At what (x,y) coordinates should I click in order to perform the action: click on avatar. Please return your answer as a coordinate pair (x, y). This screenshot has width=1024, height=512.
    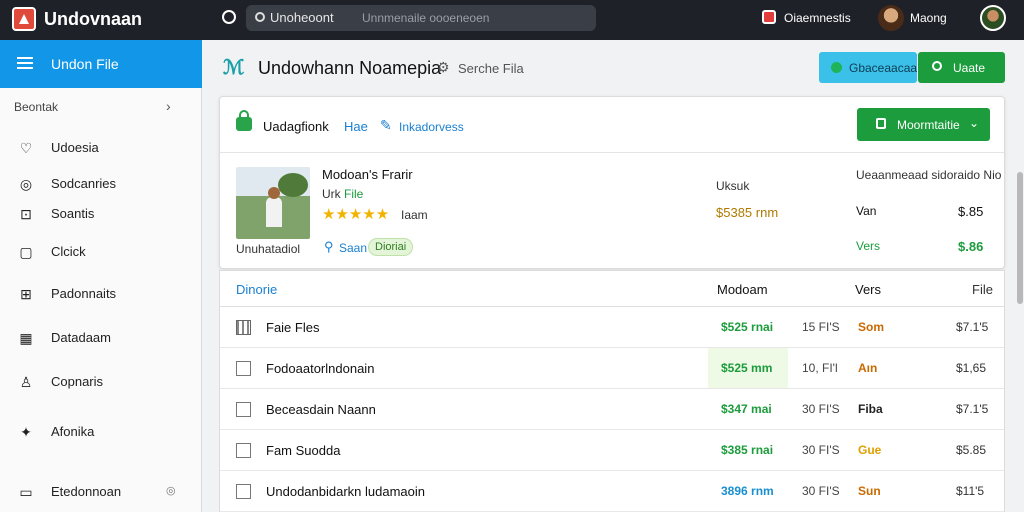
    Looking at the image, I should click on (891, 18).